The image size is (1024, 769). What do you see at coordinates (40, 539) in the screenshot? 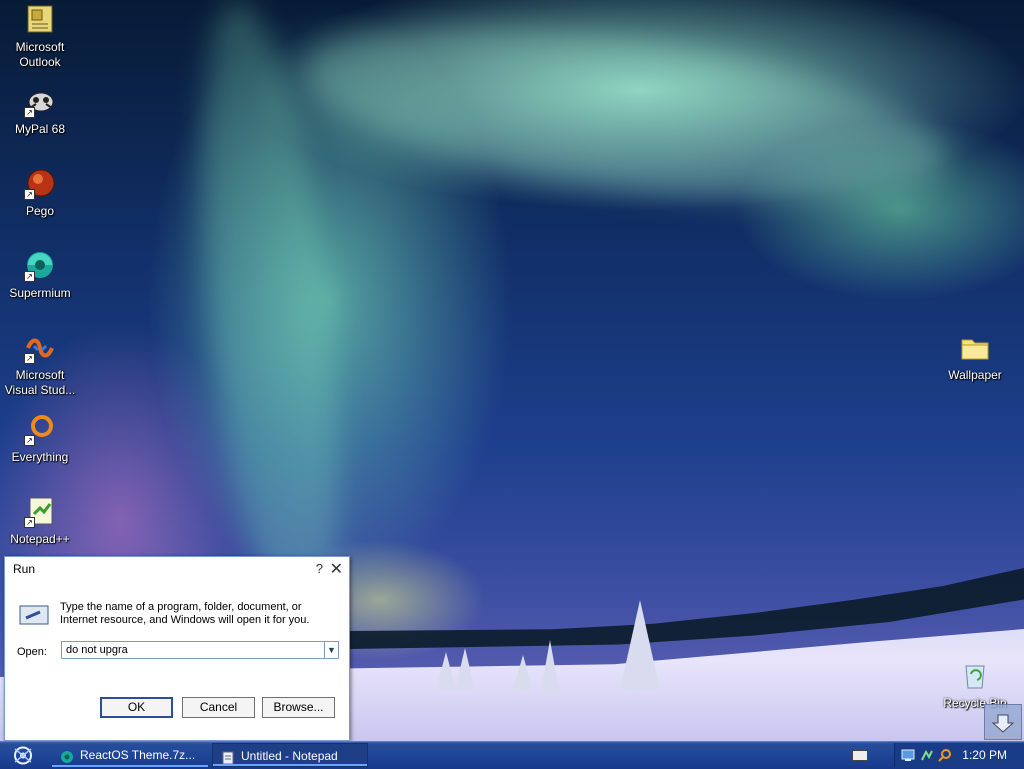
I see `desktop-icon-label: Notepad++` at bounding box center [40, 539].